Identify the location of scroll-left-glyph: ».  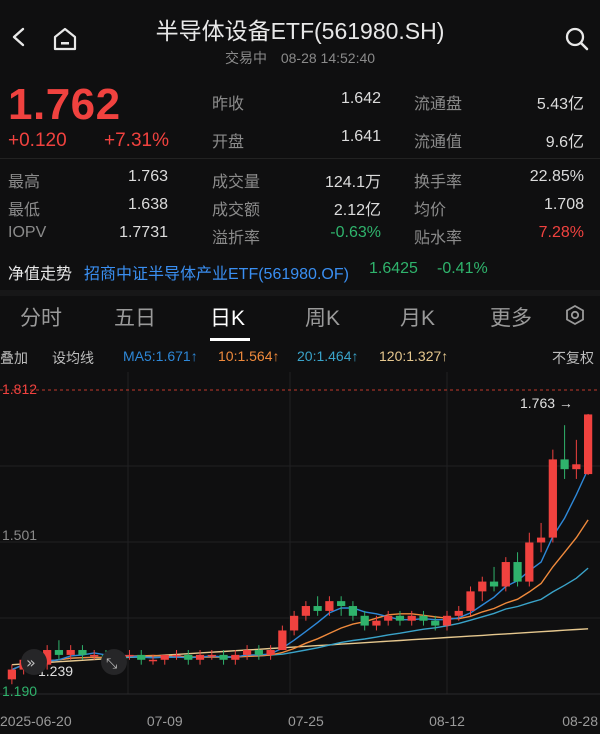
(31, 662).